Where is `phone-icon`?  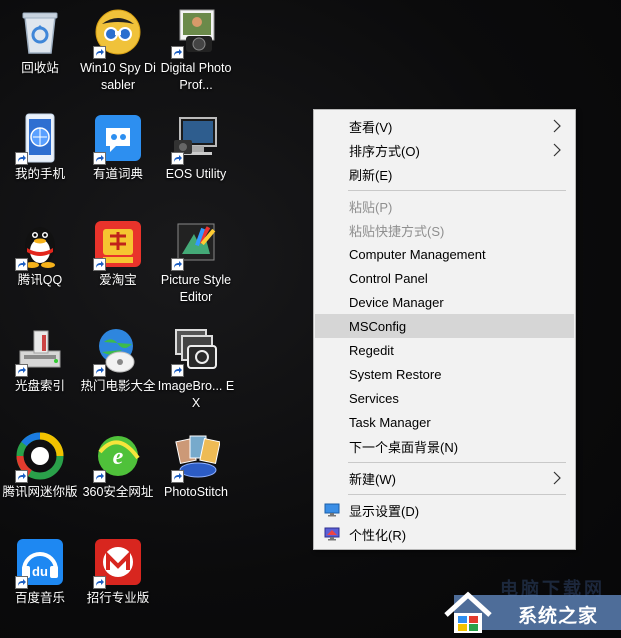 phone-icon is located at coordinates (40, 139).